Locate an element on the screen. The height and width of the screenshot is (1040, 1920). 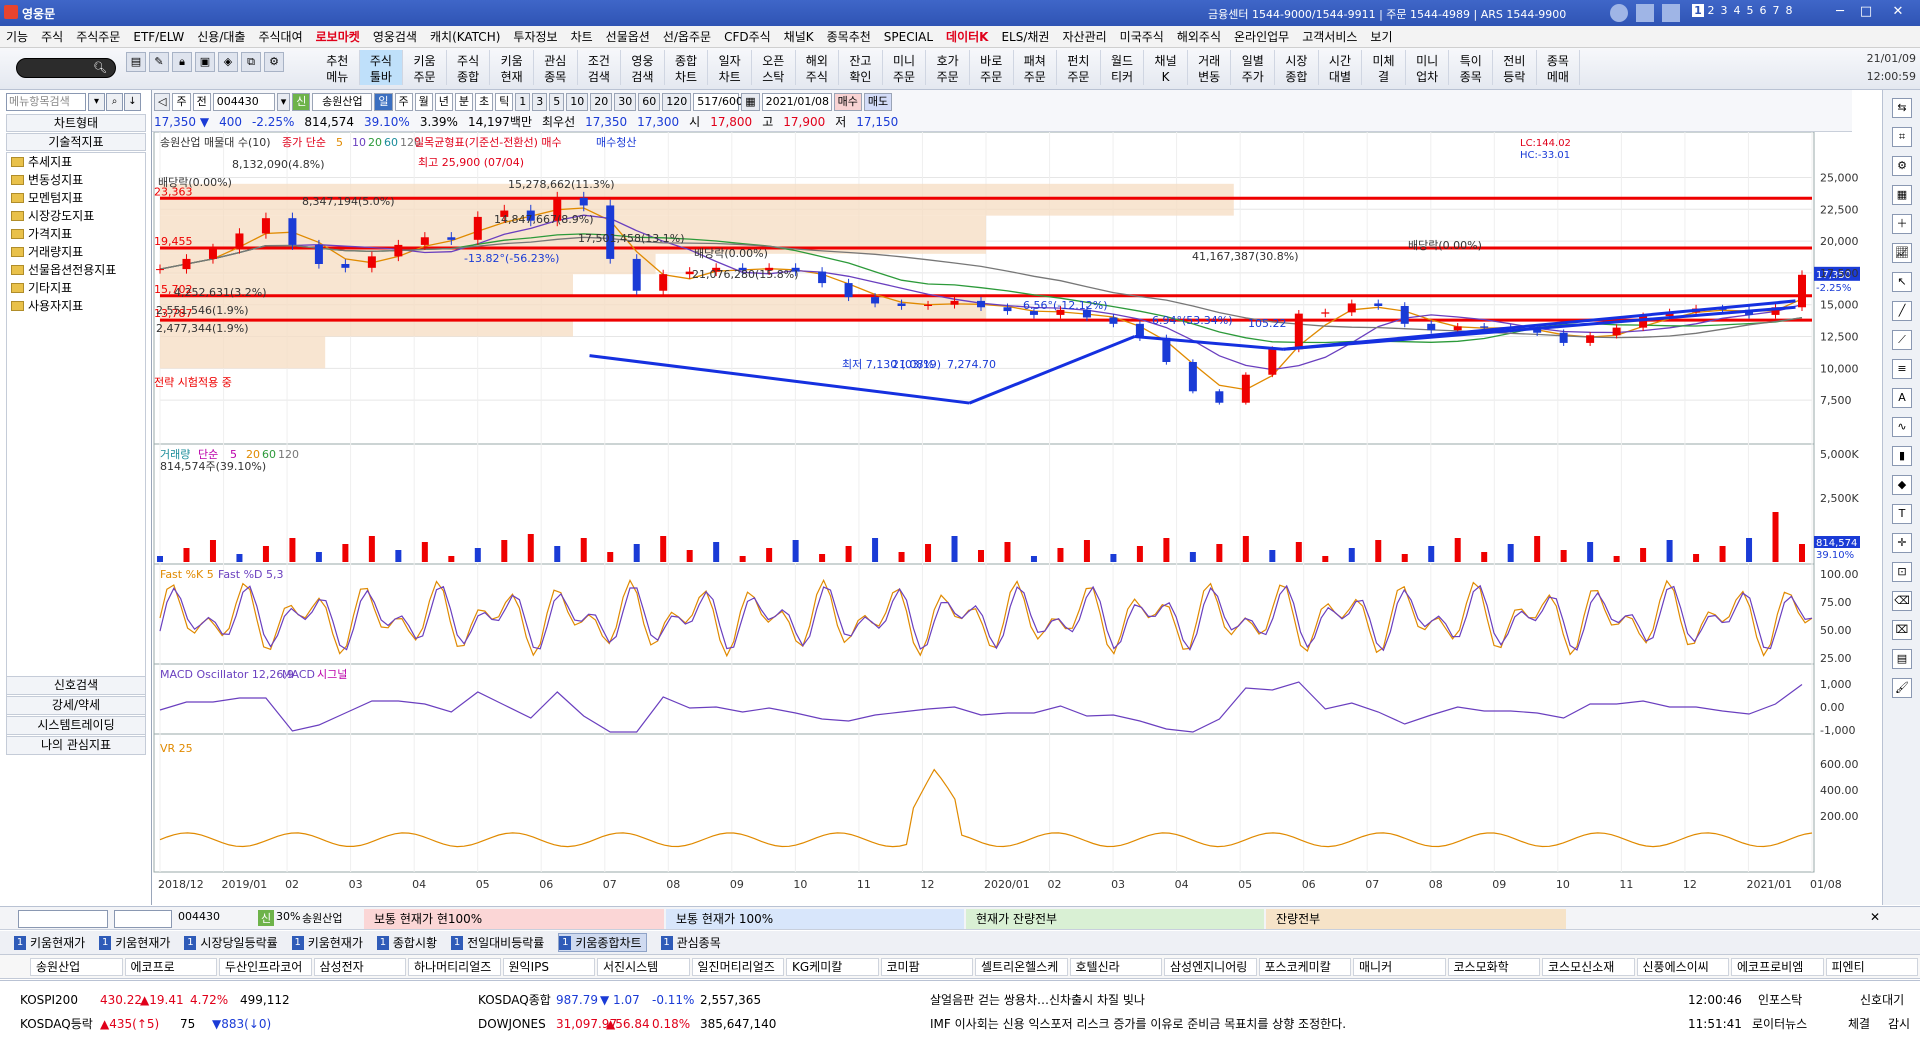
window-tab-5: 1 전일대비등락률 is located at coordinates (497, 942).